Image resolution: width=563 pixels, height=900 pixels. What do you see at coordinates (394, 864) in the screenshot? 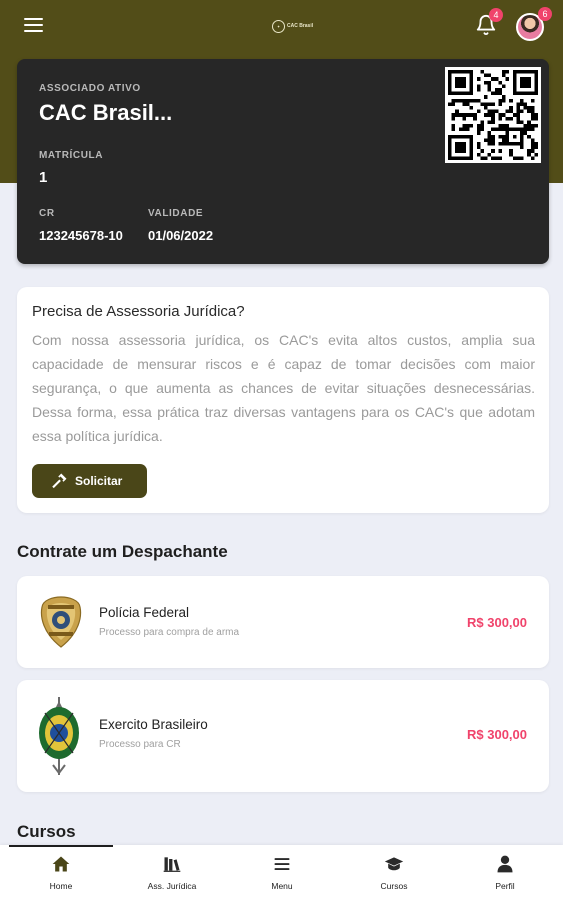
I see `graduation-cap-icon` at bounding box center [394, 864].